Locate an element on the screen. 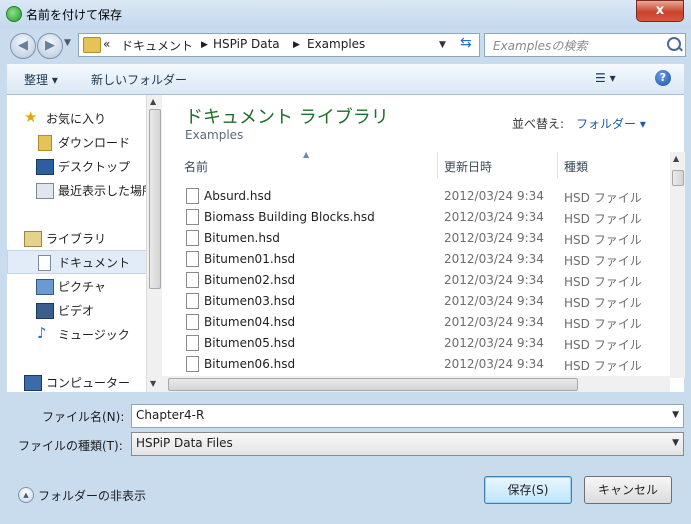  file-row: Bitumen03.hsd 2012/03/24 9:34 HSD ファイル is located at coordinates (426, 301).